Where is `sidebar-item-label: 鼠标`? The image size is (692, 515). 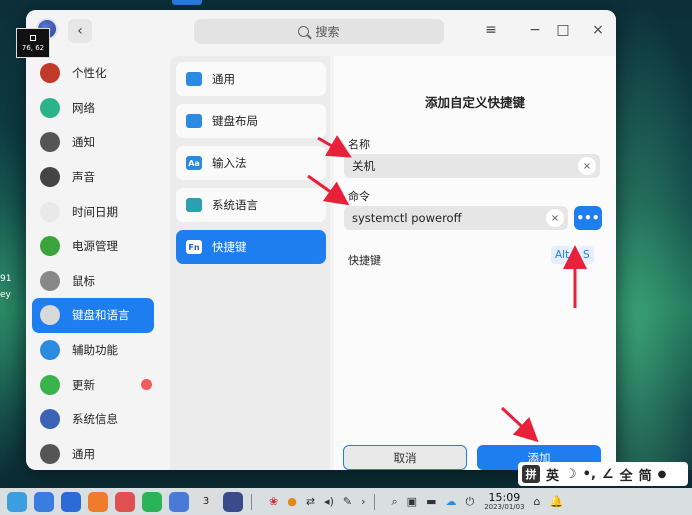 sidebar-item-label: 鼠标 is located at coordinates (83, 280).